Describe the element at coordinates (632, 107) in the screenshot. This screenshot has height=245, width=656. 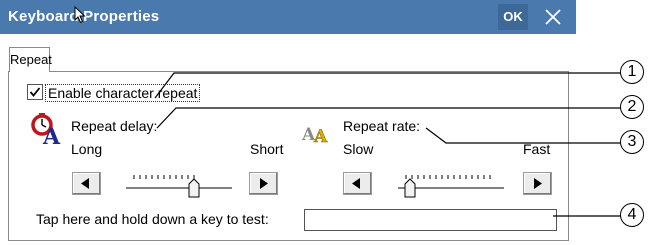
I see `callout-2: 2` at that location.